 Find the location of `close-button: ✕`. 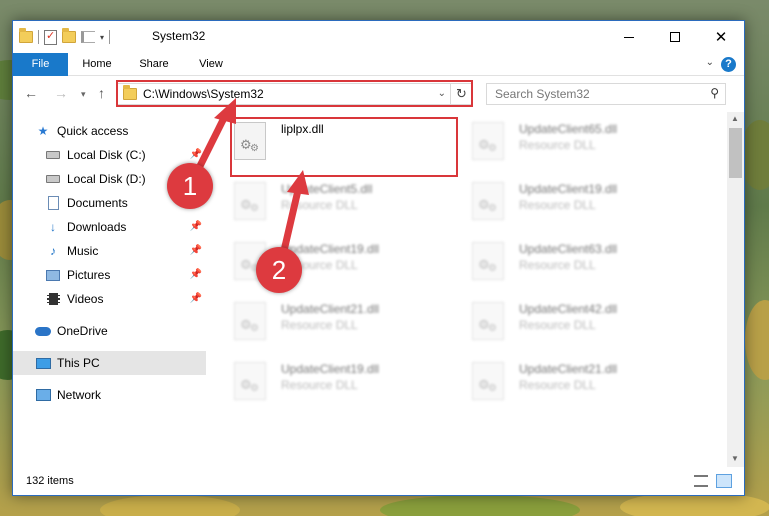

close-button: ✕ is located at coordinates (721, 37).